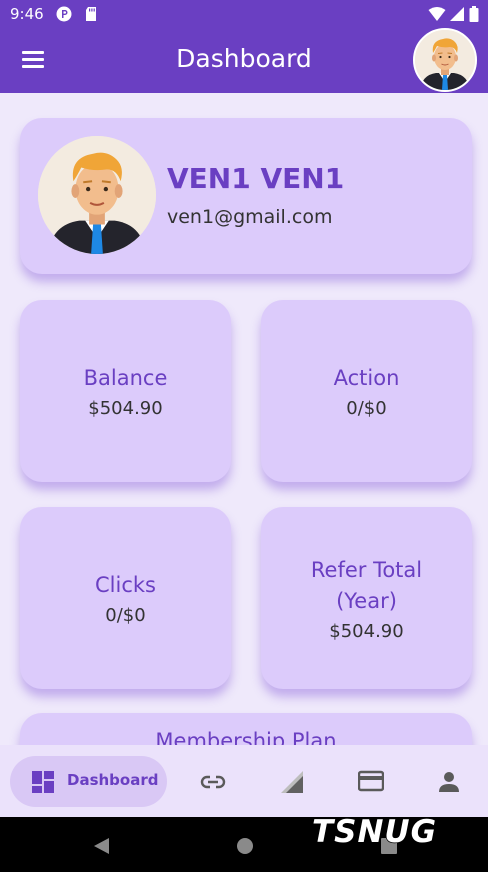 The width and height of the screenshot is (488, 872). I want to click on cell-signal-icon, so click(457, 14).